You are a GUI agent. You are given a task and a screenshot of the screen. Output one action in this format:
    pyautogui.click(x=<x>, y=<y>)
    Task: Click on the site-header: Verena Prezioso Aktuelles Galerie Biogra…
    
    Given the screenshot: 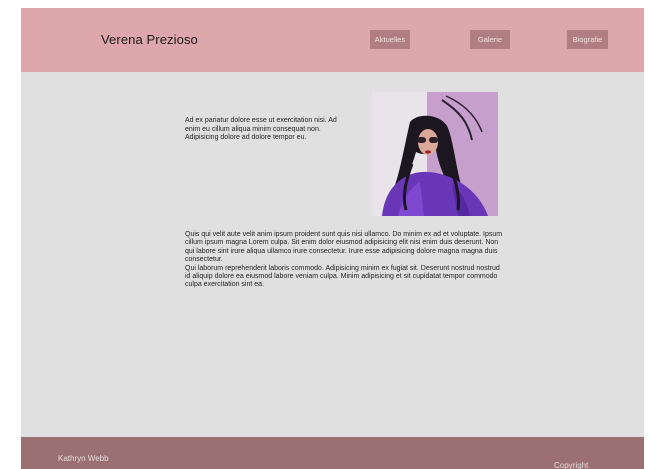 What is the action you would take?
    pyautogui.click(x=332, y=40)
    